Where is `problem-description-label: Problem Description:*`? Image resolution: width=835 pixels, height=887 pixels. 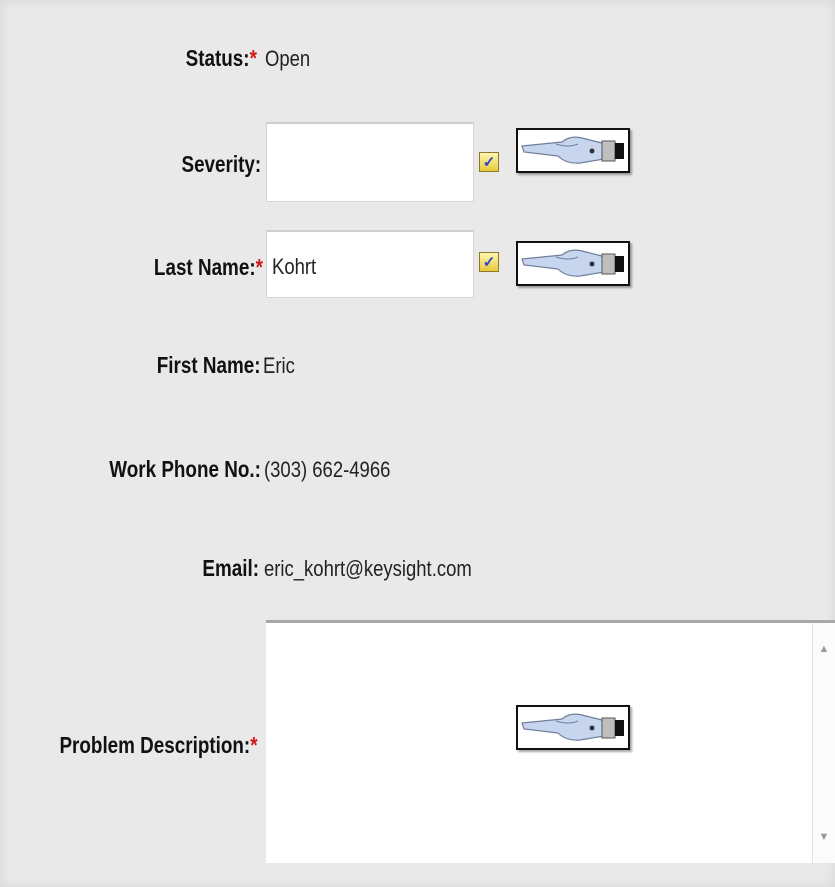 problem-description-label: Problem Description:* is located at coordinates (158, 745).